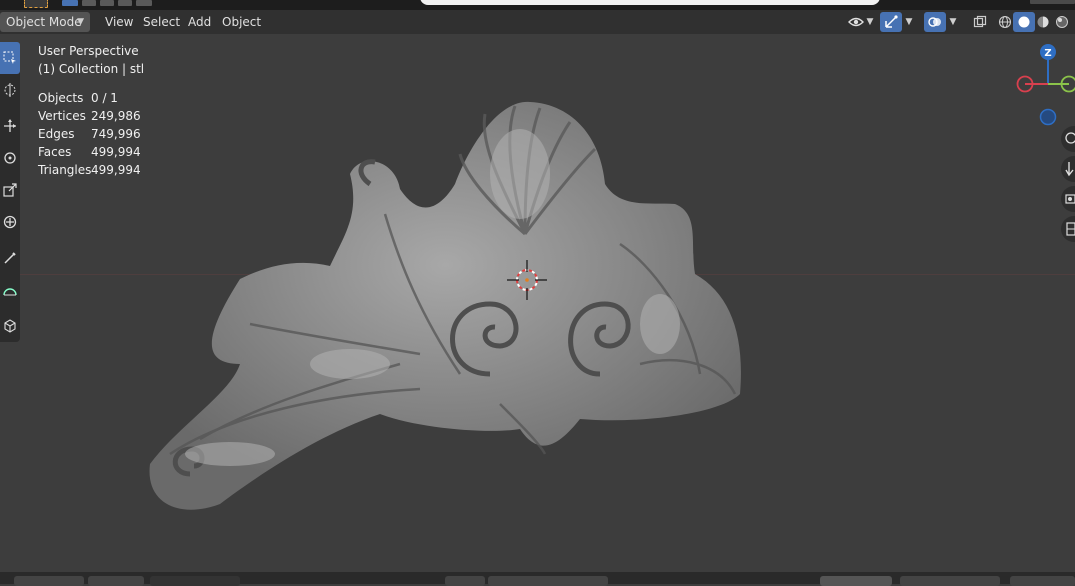  What do you see at coordinates (1052, 2) in the screenshot?
I see `options-button` at bounding box center [1052, 2].